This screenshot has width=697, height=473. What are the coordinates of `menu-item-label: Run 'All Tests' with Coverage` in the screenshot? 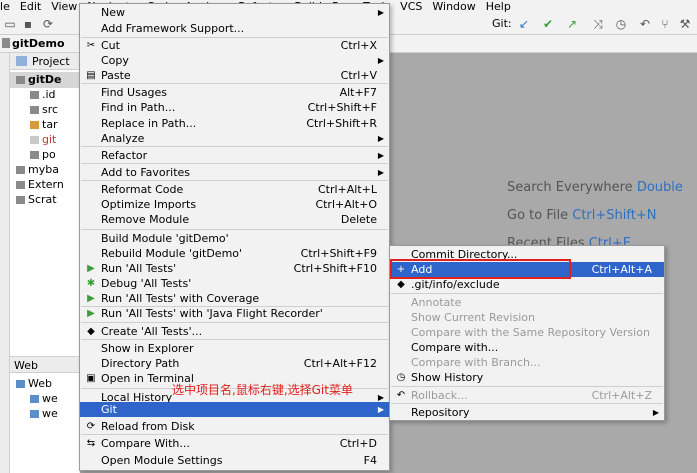 It's located at (180, 298).